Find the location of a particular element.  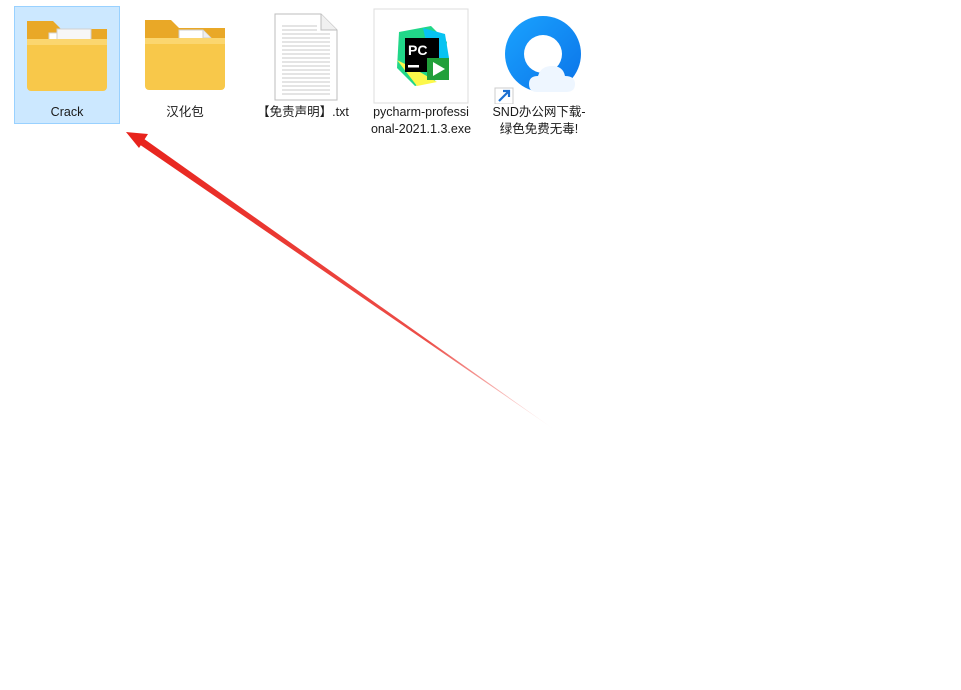

file-label: pycharm-professional-2021.1.3.exe is located at coordinates (421, 120).